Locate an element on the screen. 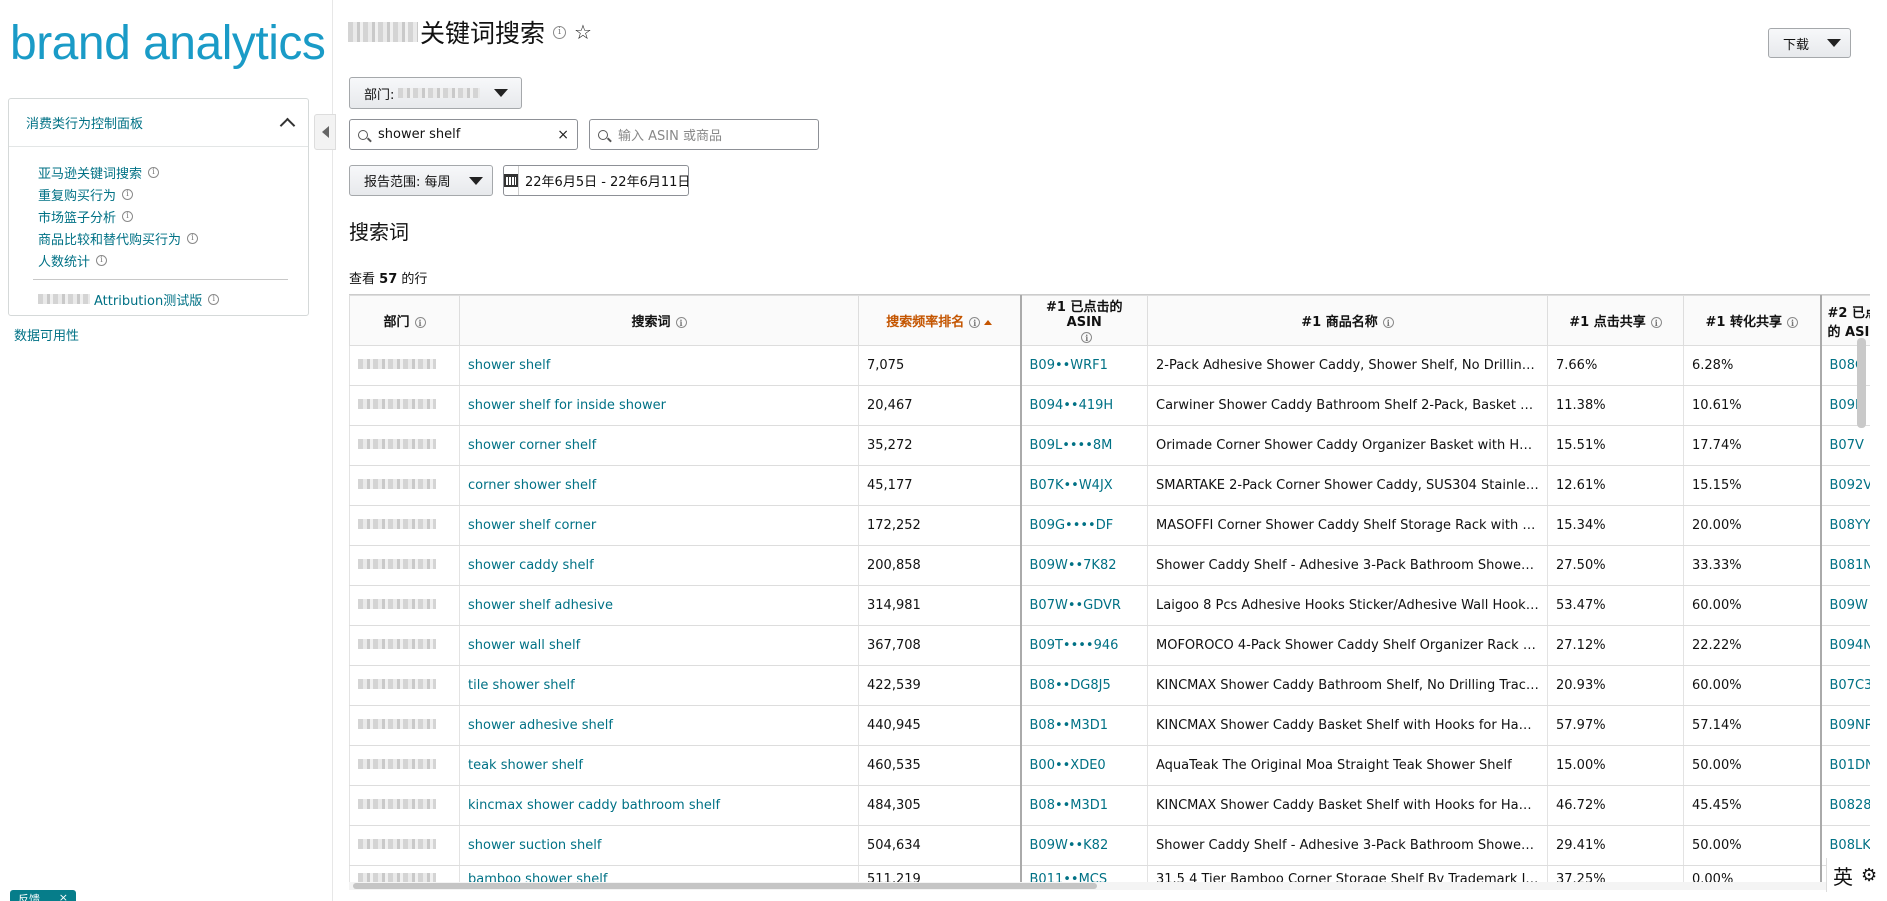 The width and height of the screenshot is (1887, 901). asin2-link: B09NR is located at coordinates (1844, 725).